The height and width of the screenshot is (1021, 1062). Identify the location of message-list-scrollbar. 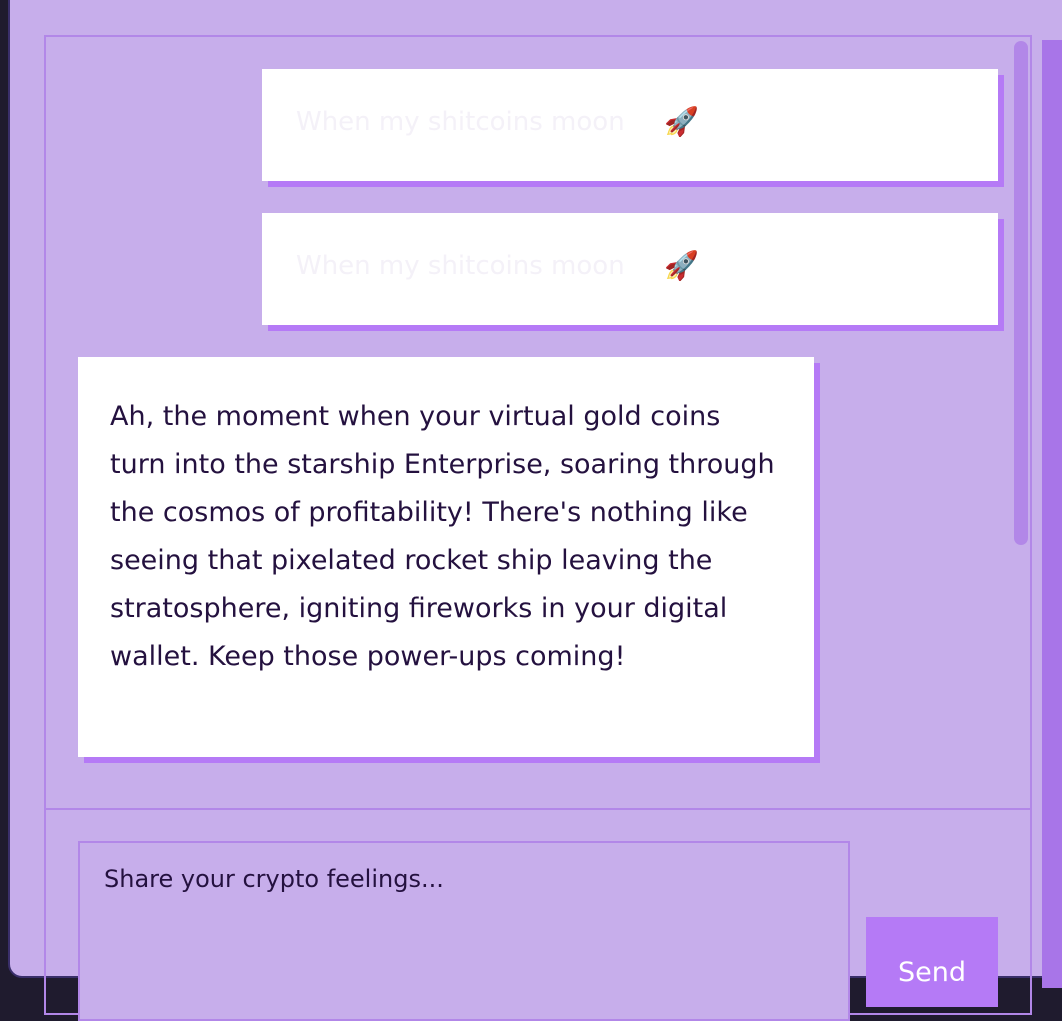
(1021, 293).